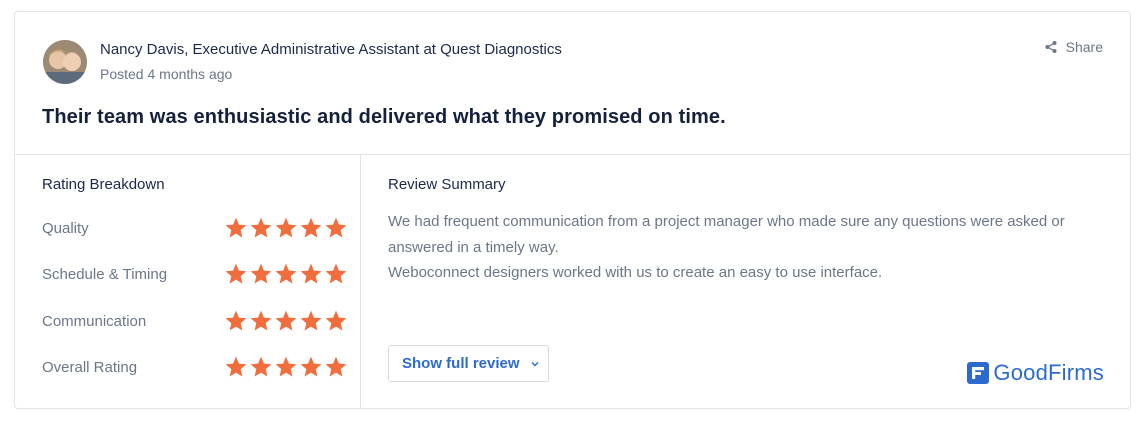 The height and width of the screenshot is (422, 1144). Describe the element at coordinates (194, 322) in the screenshot. I see `rating-row: Communication` at that location.